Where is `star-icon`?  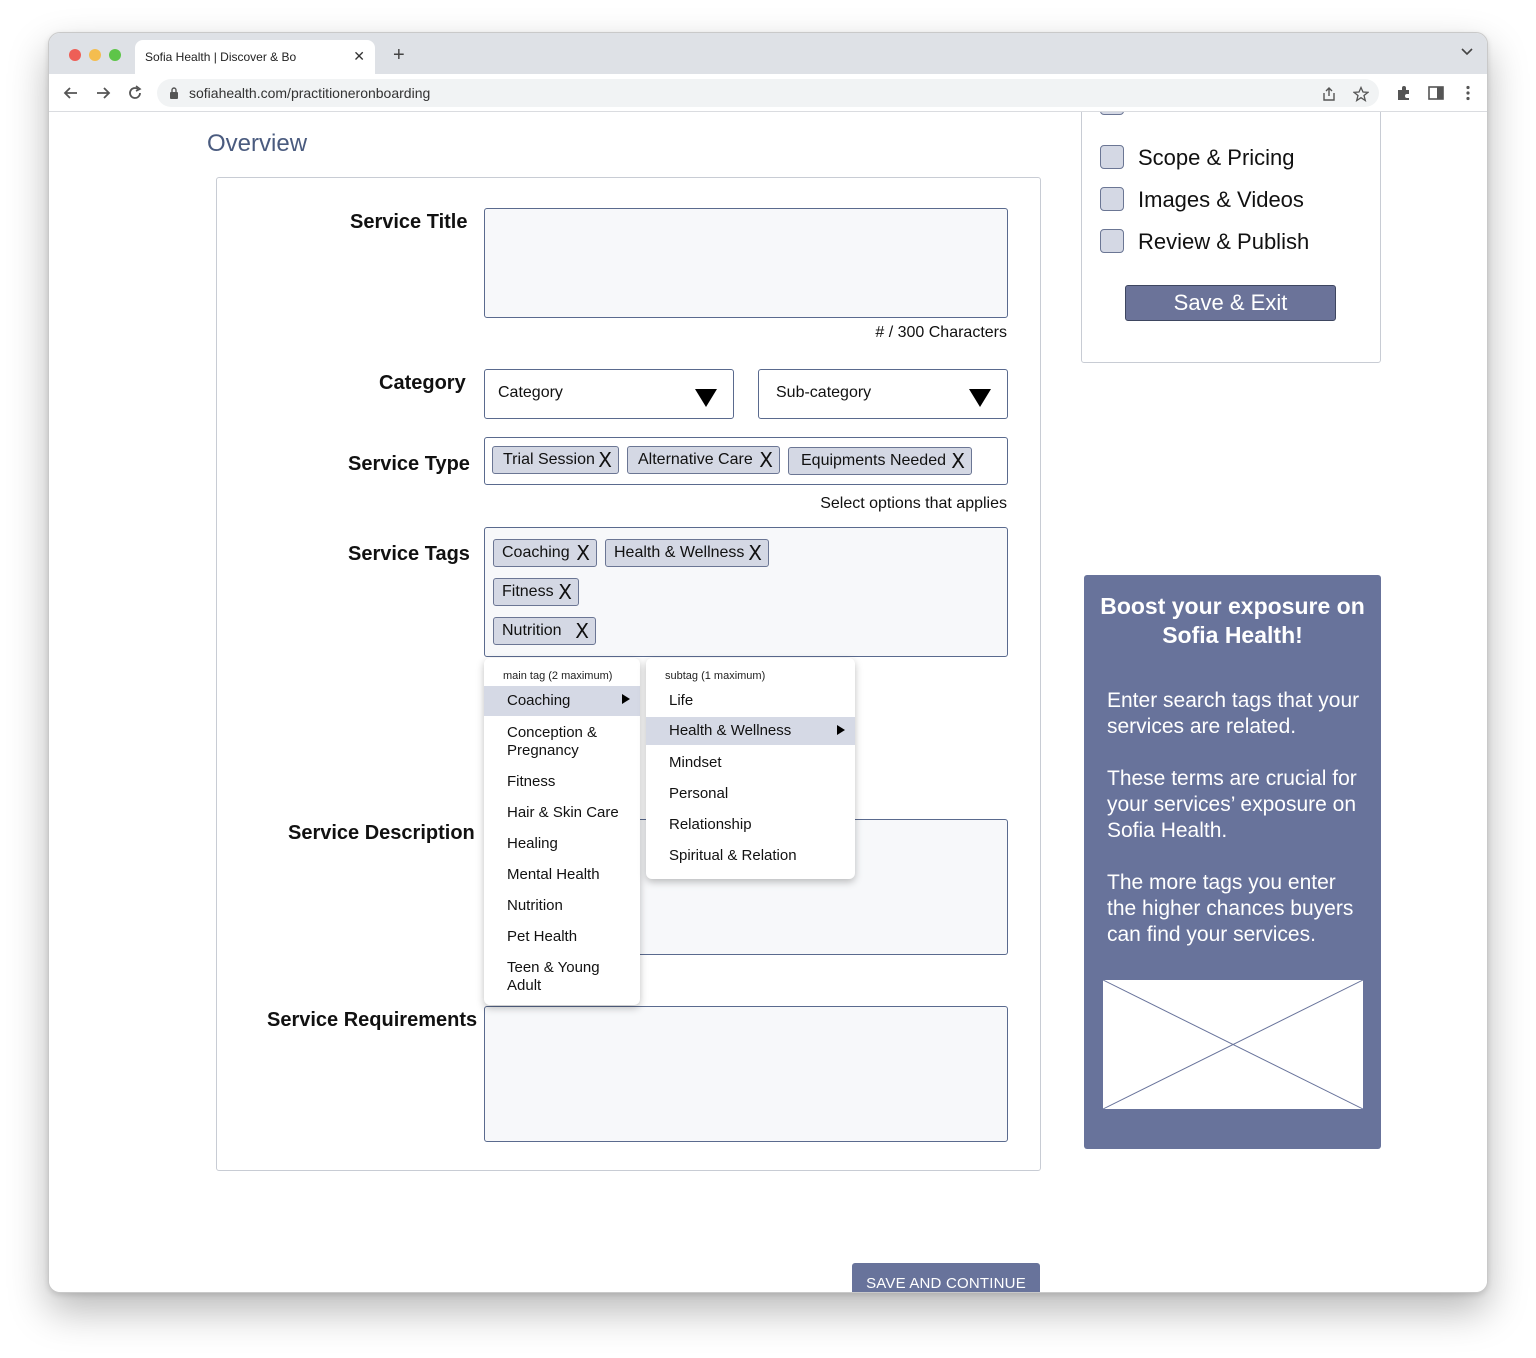 star-icon is located at coordinates (1361, 94).